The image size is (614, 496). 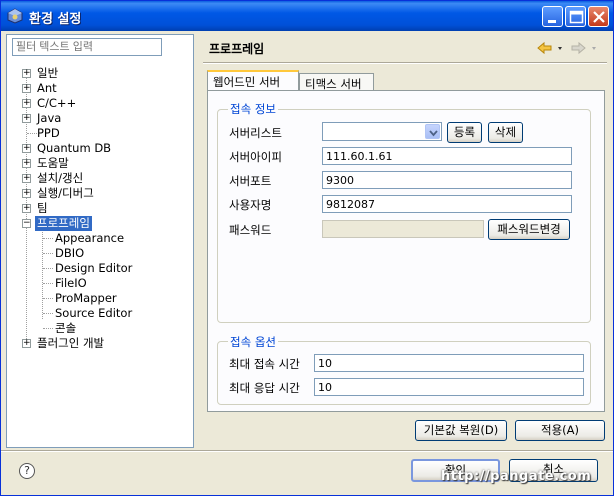 What do you see at coordinates (15, 16) in the screenshot?
I see `app-icon` at bounding box center [15, 16].